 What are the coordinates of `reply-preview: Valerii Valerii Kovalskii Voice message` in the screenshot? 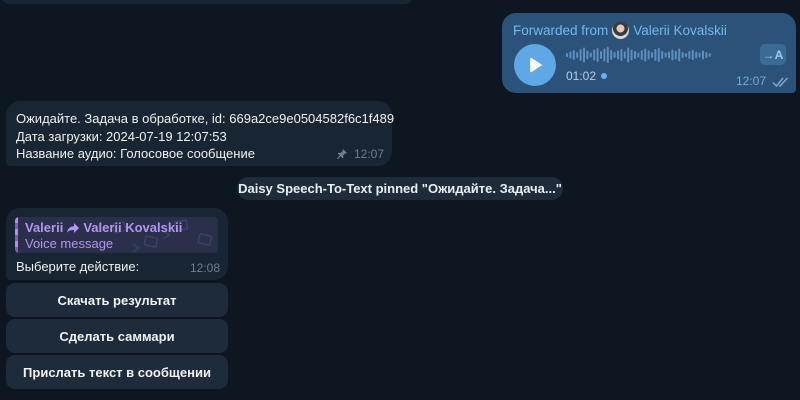 It's located at (116, 235).